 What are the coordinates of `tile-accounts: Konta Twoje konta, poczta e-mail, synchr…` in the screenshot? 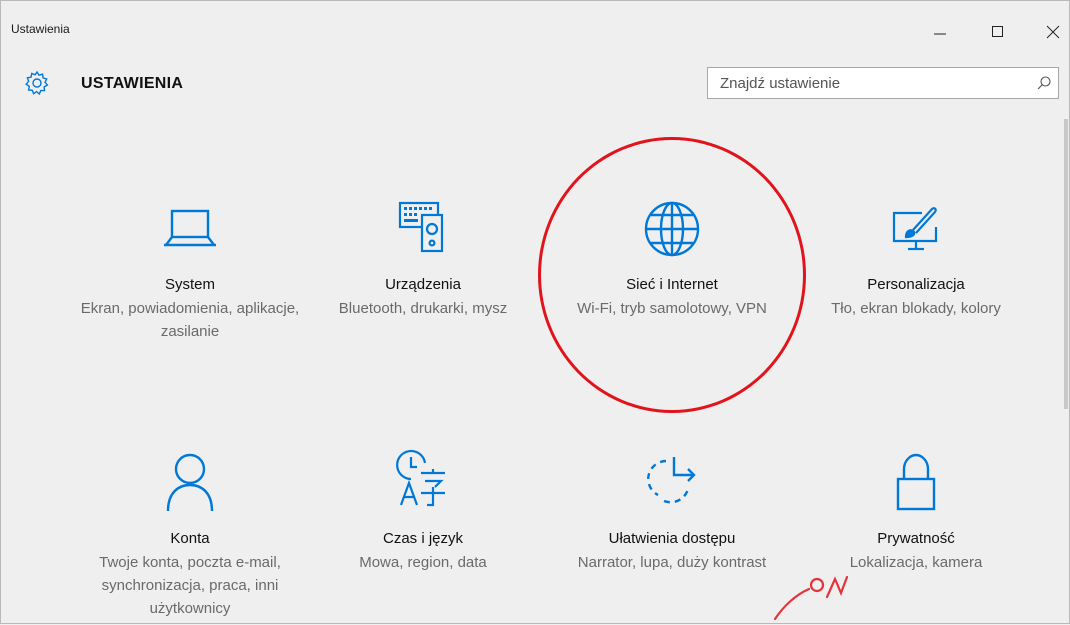 It's located at (190, 537).